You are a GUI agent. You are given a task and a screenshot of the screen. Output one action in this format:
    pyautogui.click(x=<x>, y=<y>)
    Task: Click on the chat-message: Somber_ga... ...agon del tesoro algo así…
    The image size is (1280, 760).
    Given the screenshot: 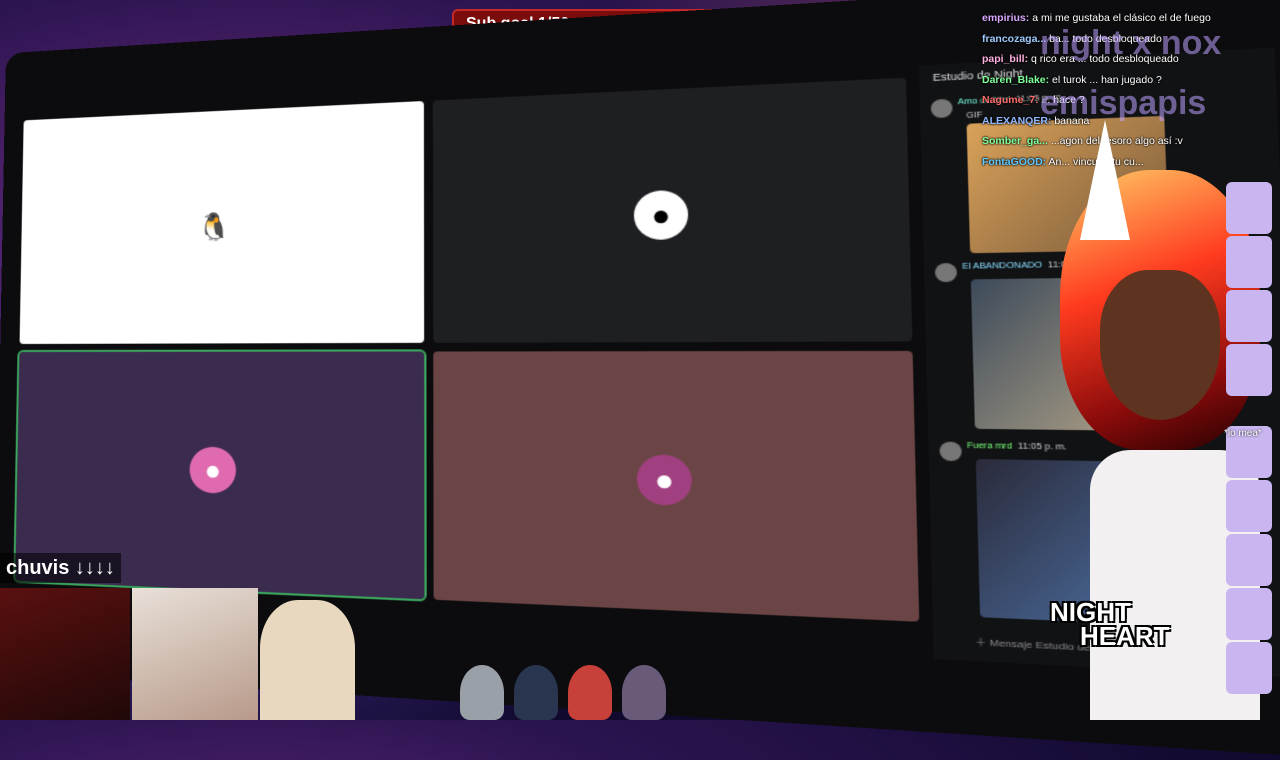 What is the action you would take?
    pyautogui.click(x=1127, y=141)
    